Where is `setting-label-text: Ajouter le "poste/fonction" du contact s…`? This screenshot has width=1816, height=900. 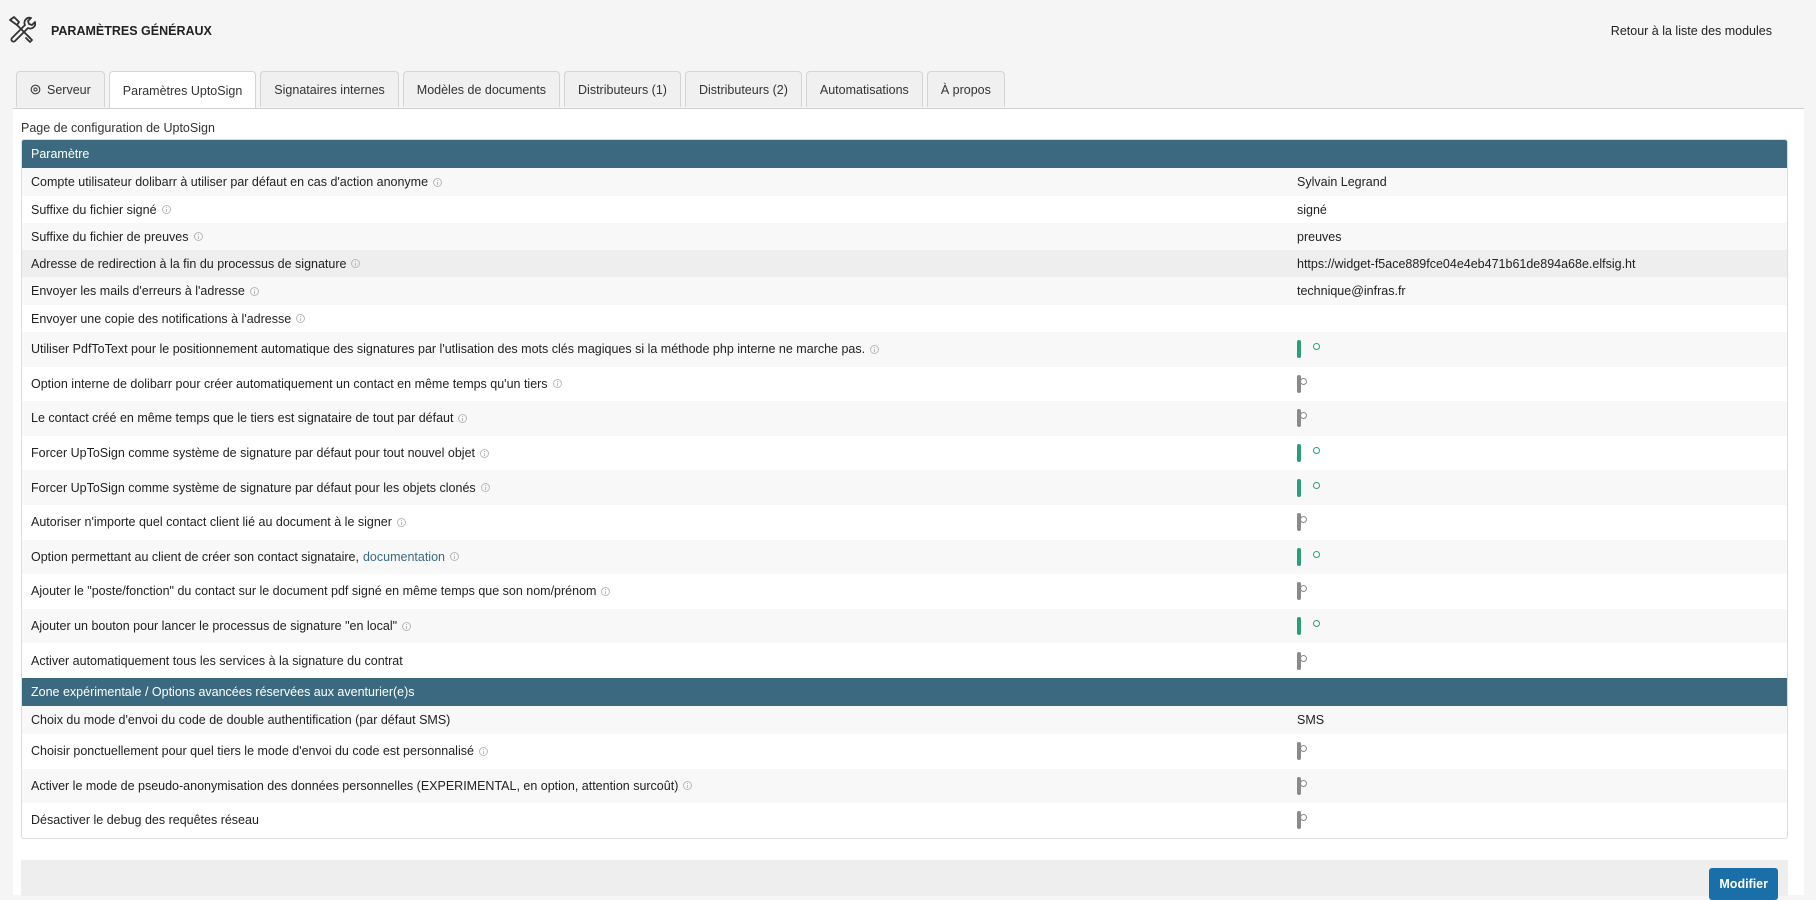
setting-label-text: Ajouter le "poste/fonction" du contact s… is located at coordinates (314, 591).